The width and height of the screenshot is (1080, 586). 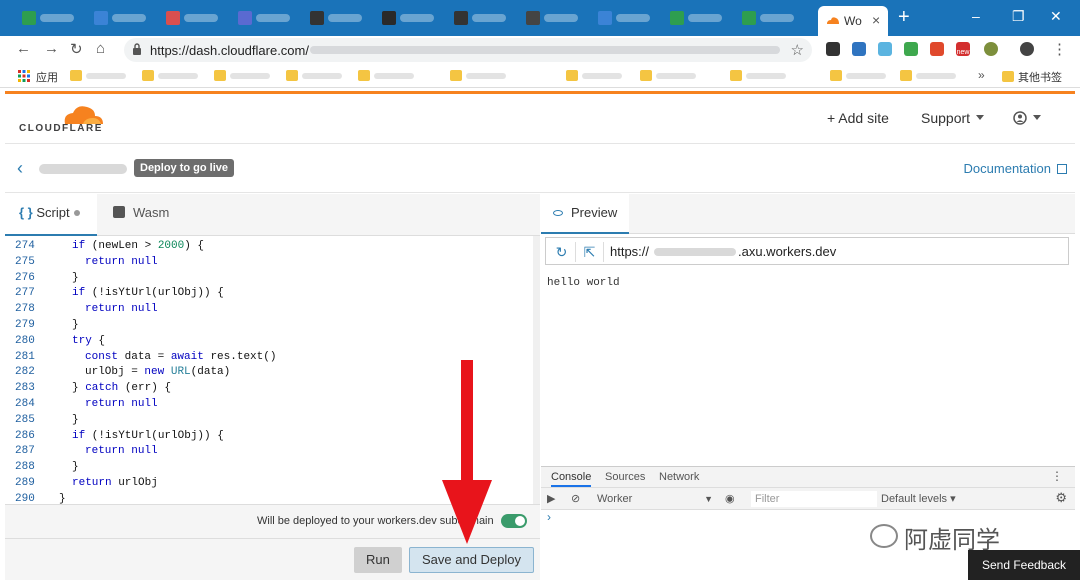 What do you see at coordinates (25, 340) in the screenshot?
I see `line-number: 280` at bounding box center [25, 340].